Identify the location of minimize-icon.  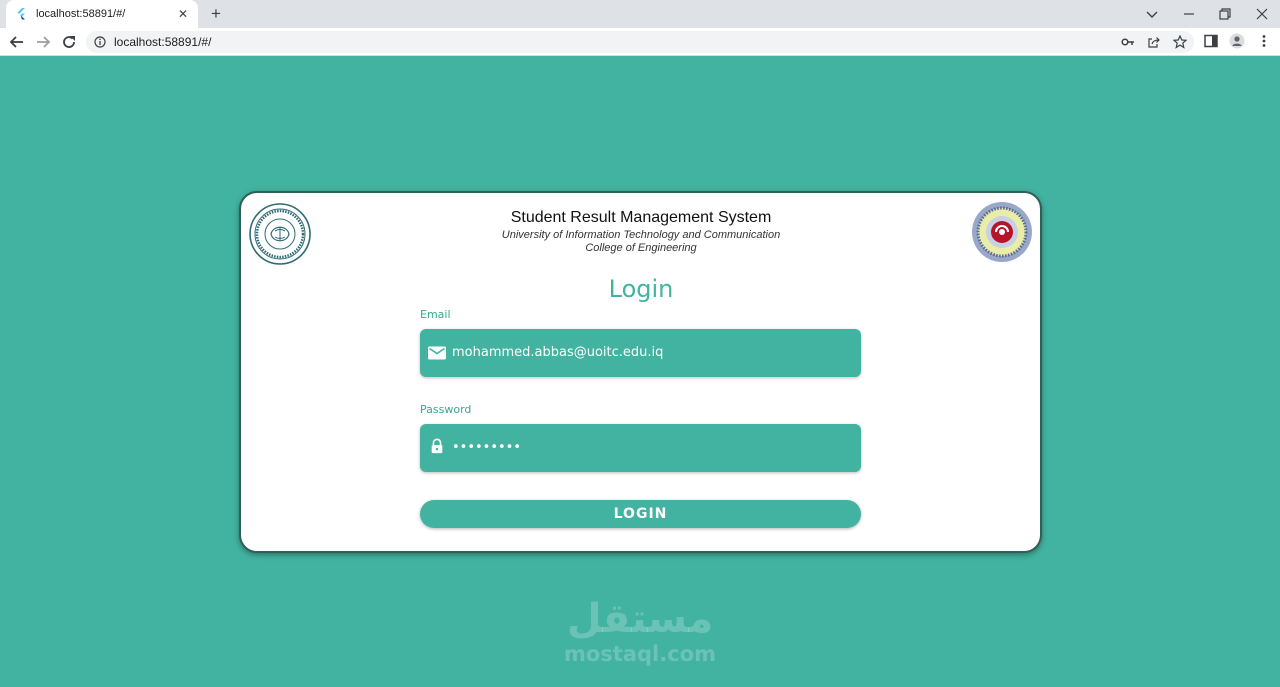
(1189, 14).